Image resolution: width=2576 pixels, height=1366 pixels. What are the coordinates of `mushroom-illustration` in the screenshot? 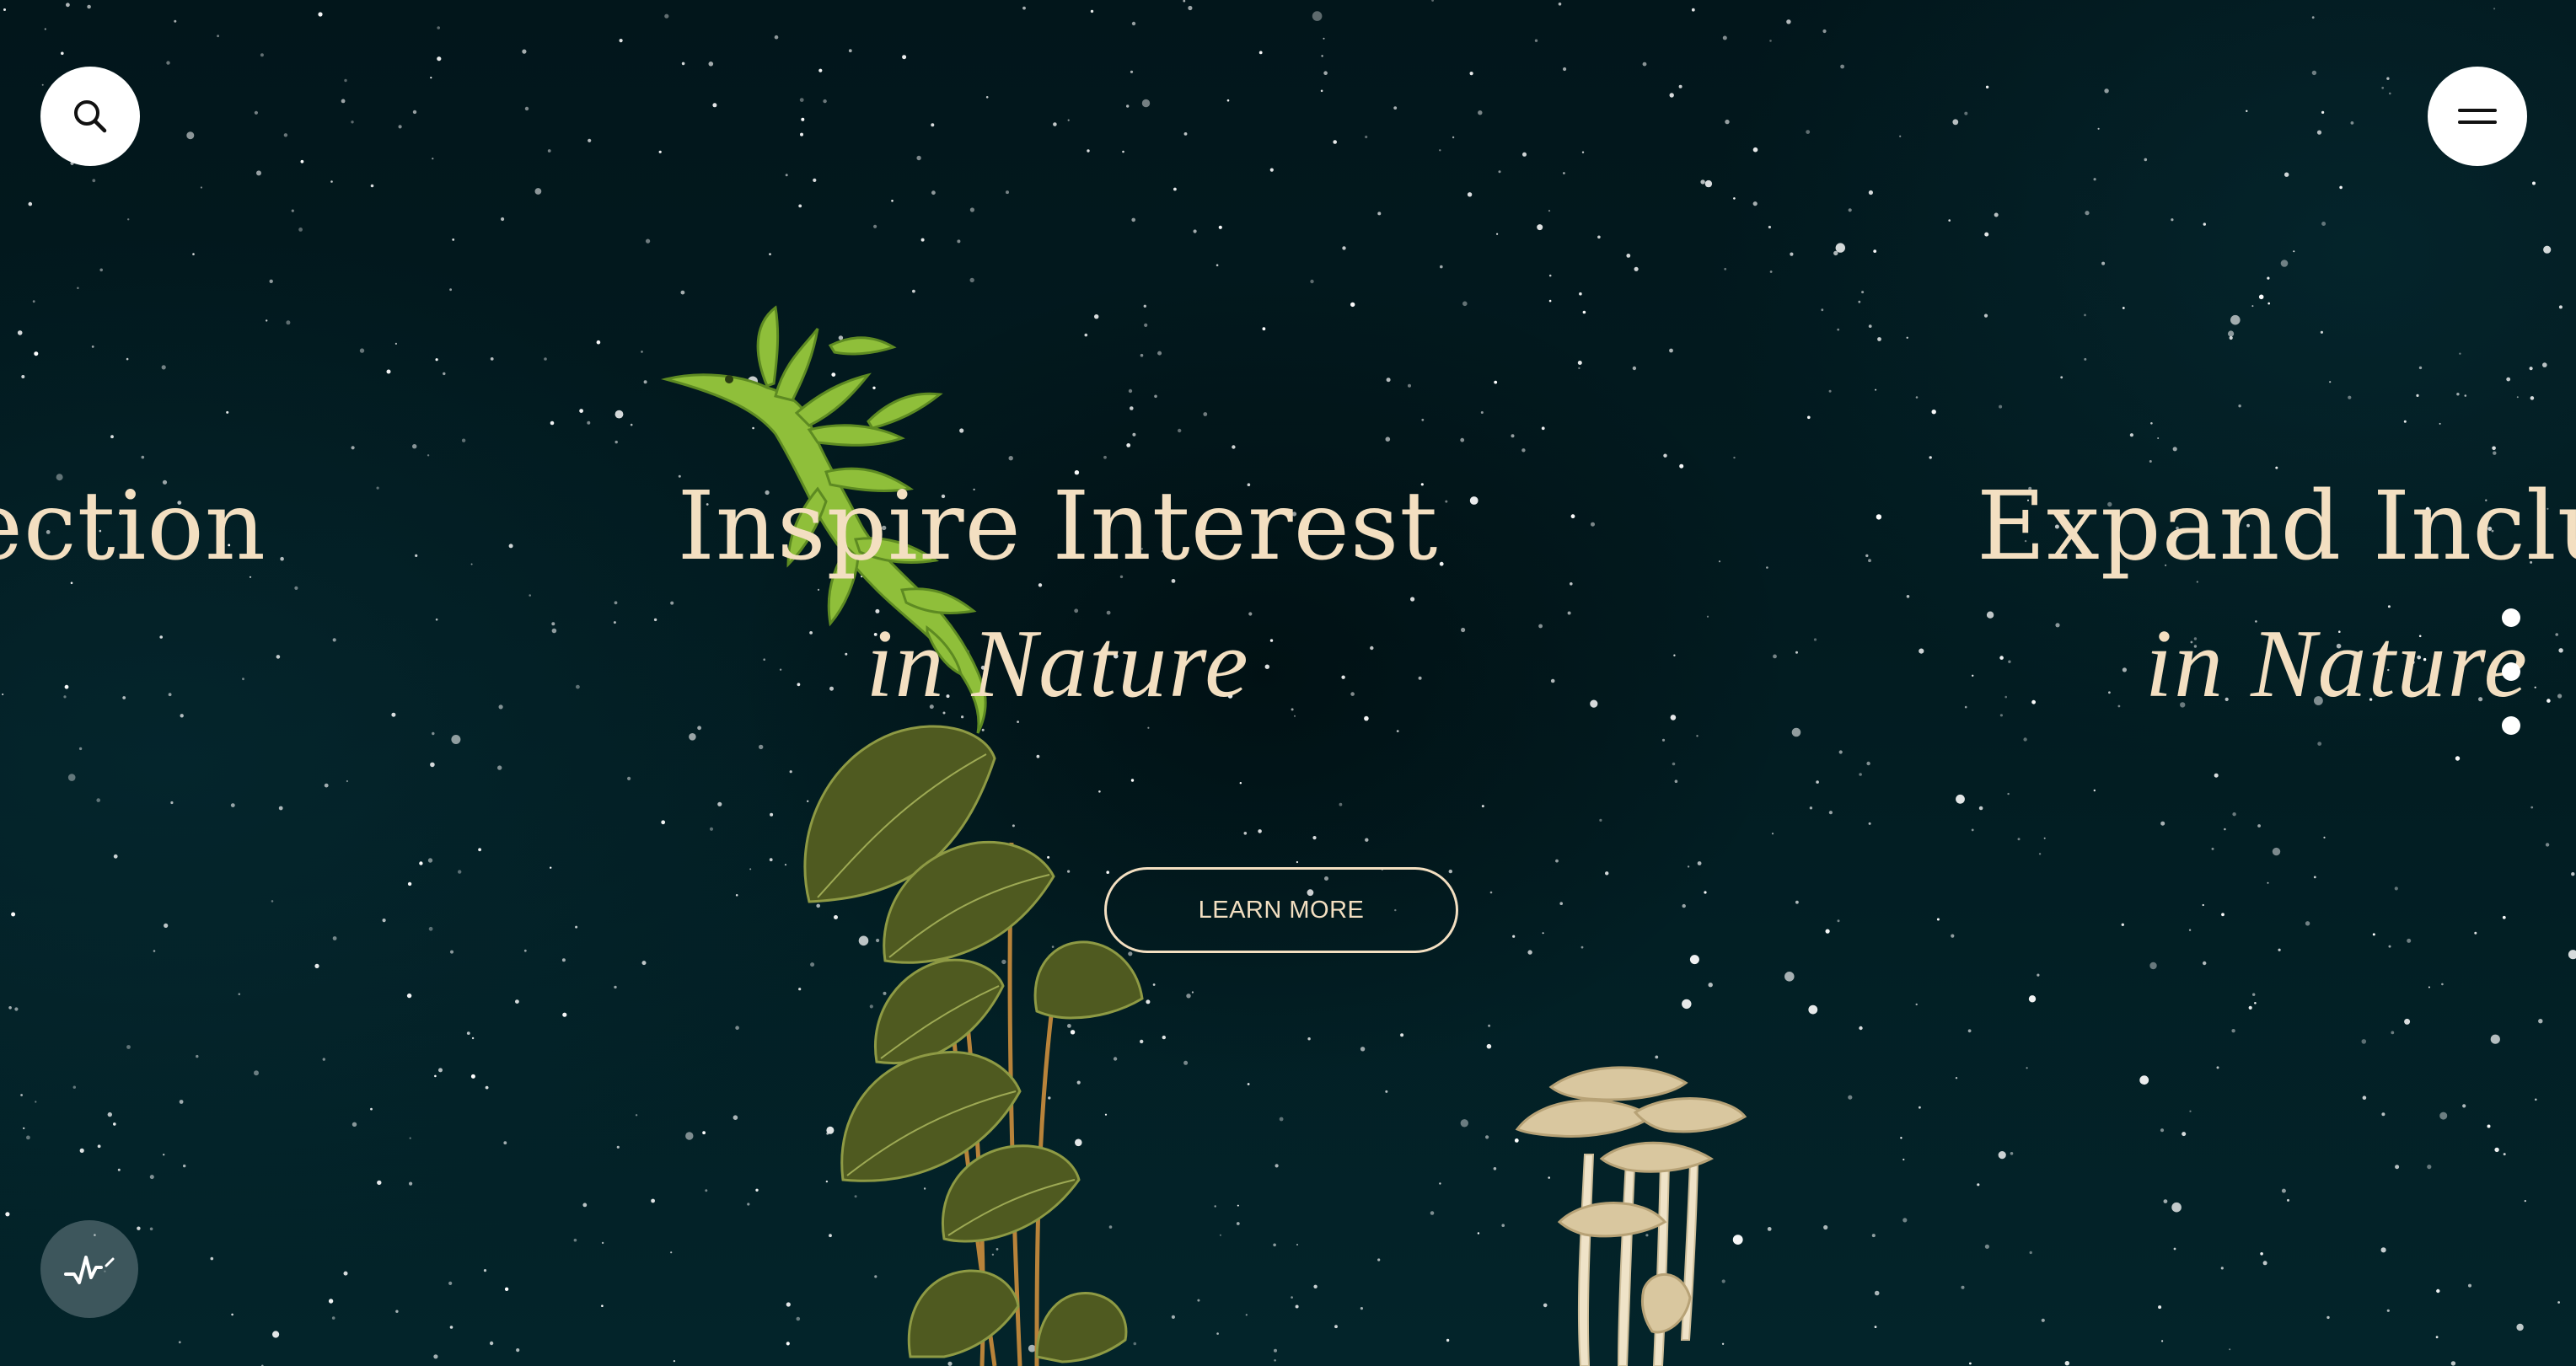 It's located at (1631, 1216).